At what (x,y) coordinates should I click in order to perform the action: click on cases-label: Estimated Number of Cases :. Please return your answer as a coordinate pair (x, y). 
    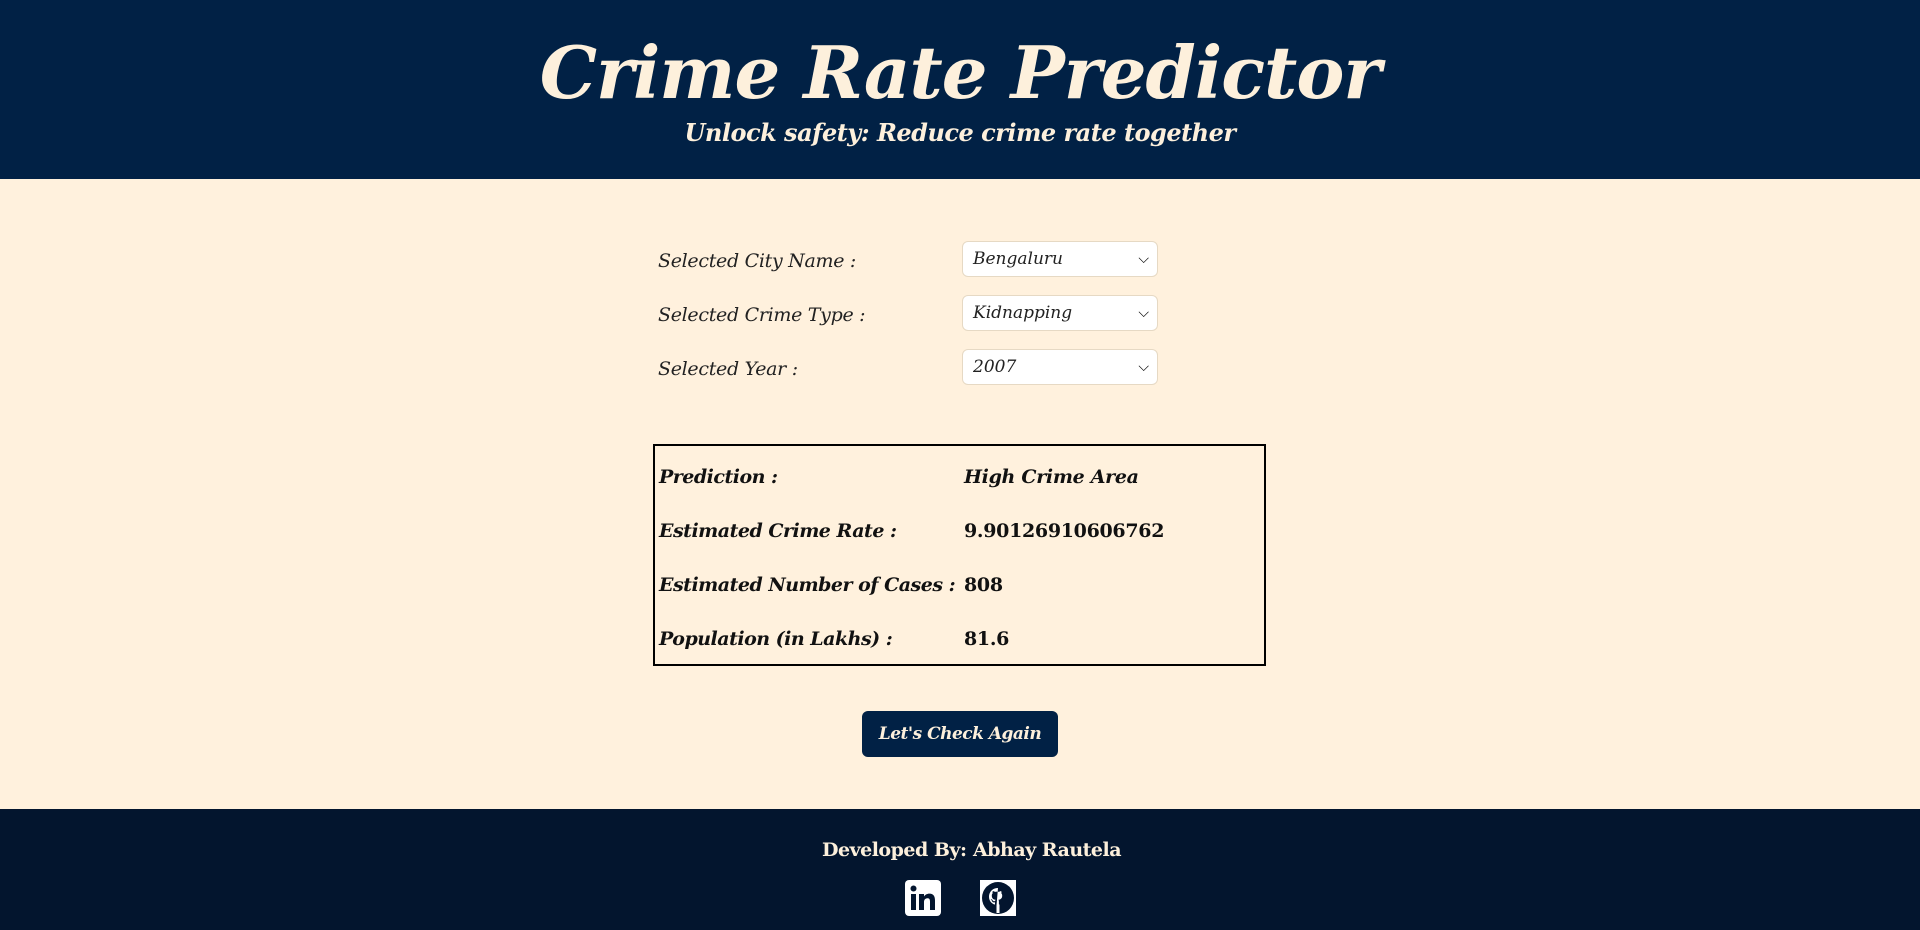
    Looking at the image, I should click on (807, 585).